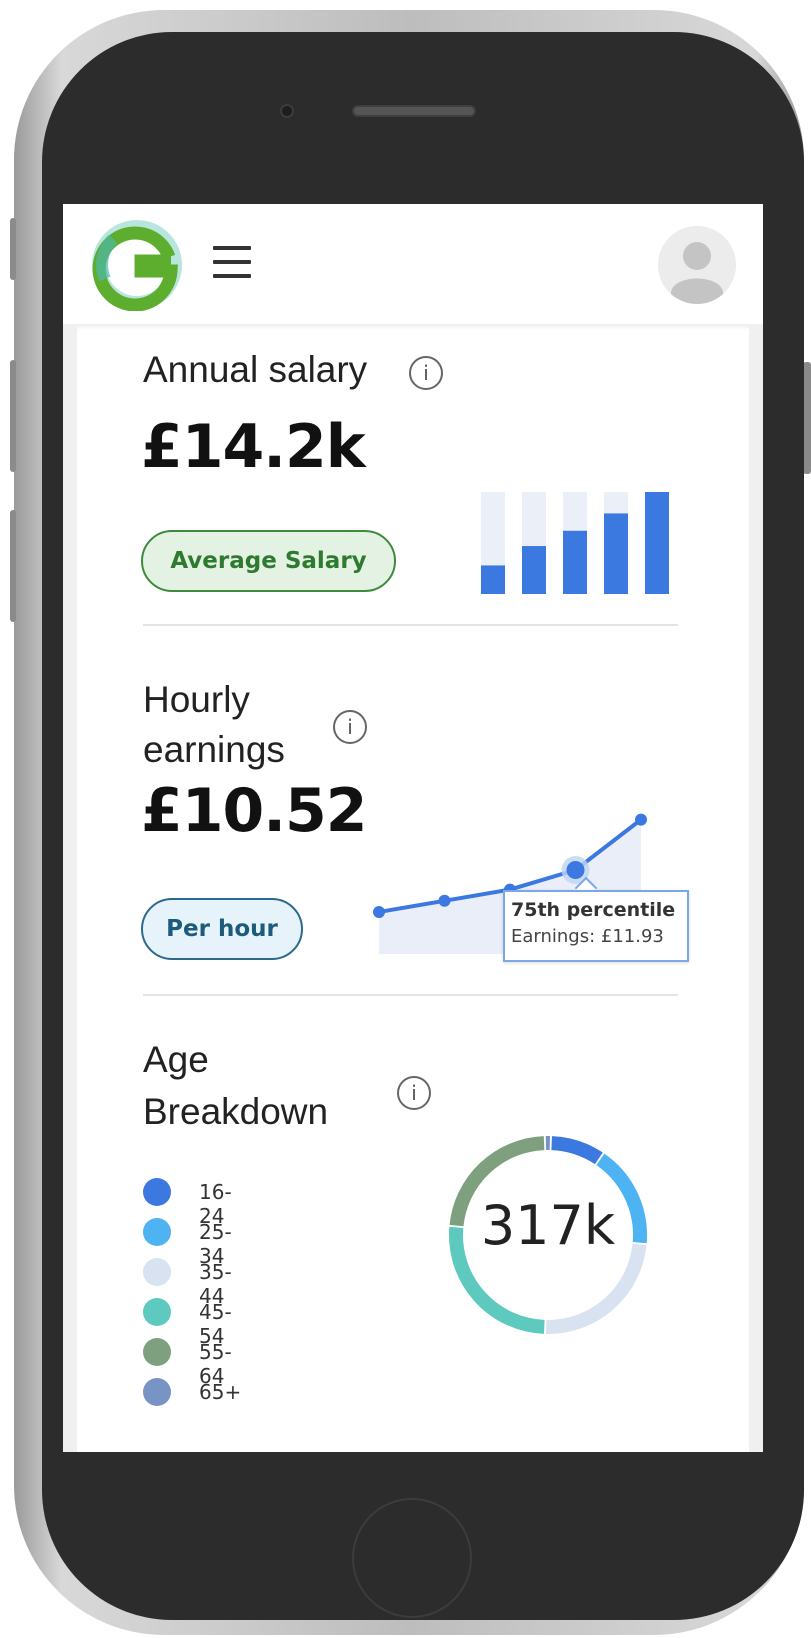  I want to click on earpiece-speaker, so click(414, 111).